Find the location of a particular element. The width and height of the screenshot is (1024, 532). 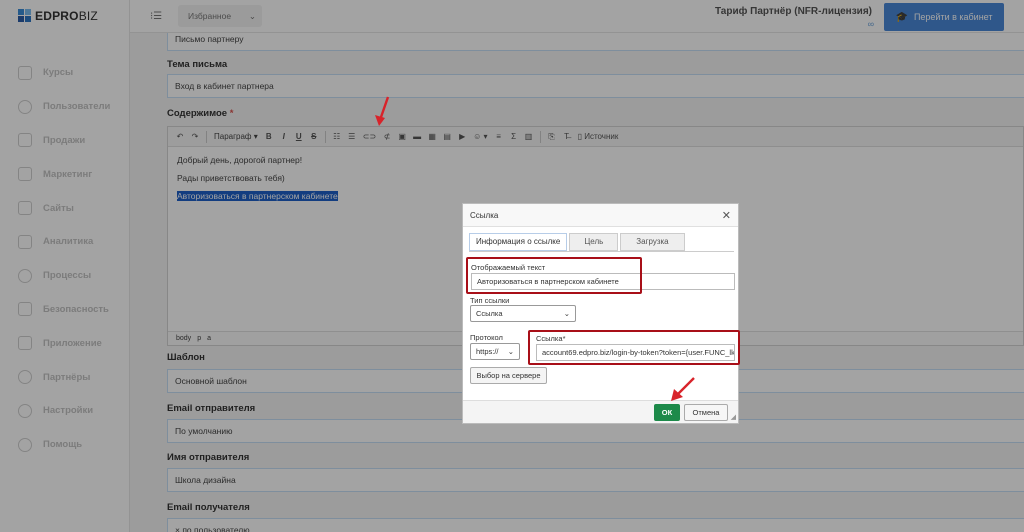

cancel-button: Отмена is located at coordinates (706, 412).